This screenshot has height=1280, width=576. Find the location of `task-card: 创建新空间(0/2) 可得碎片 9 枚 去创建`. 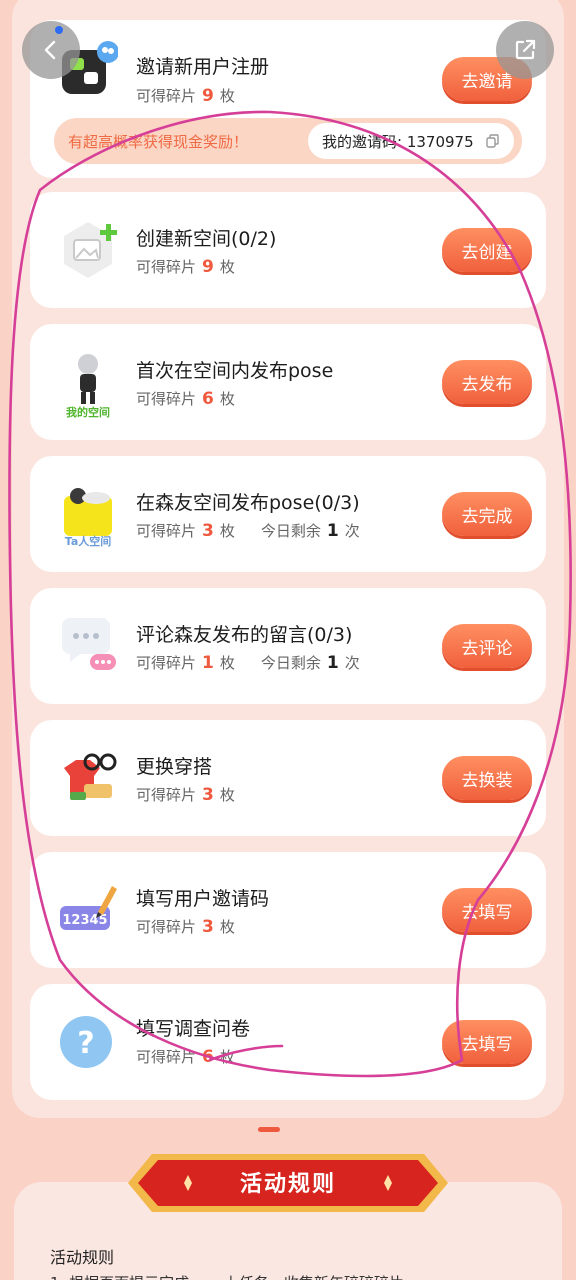

task-card: 创建新空间(0/2) 可得碎片 9 枚 去创建 is located at coordinates (288, 250).